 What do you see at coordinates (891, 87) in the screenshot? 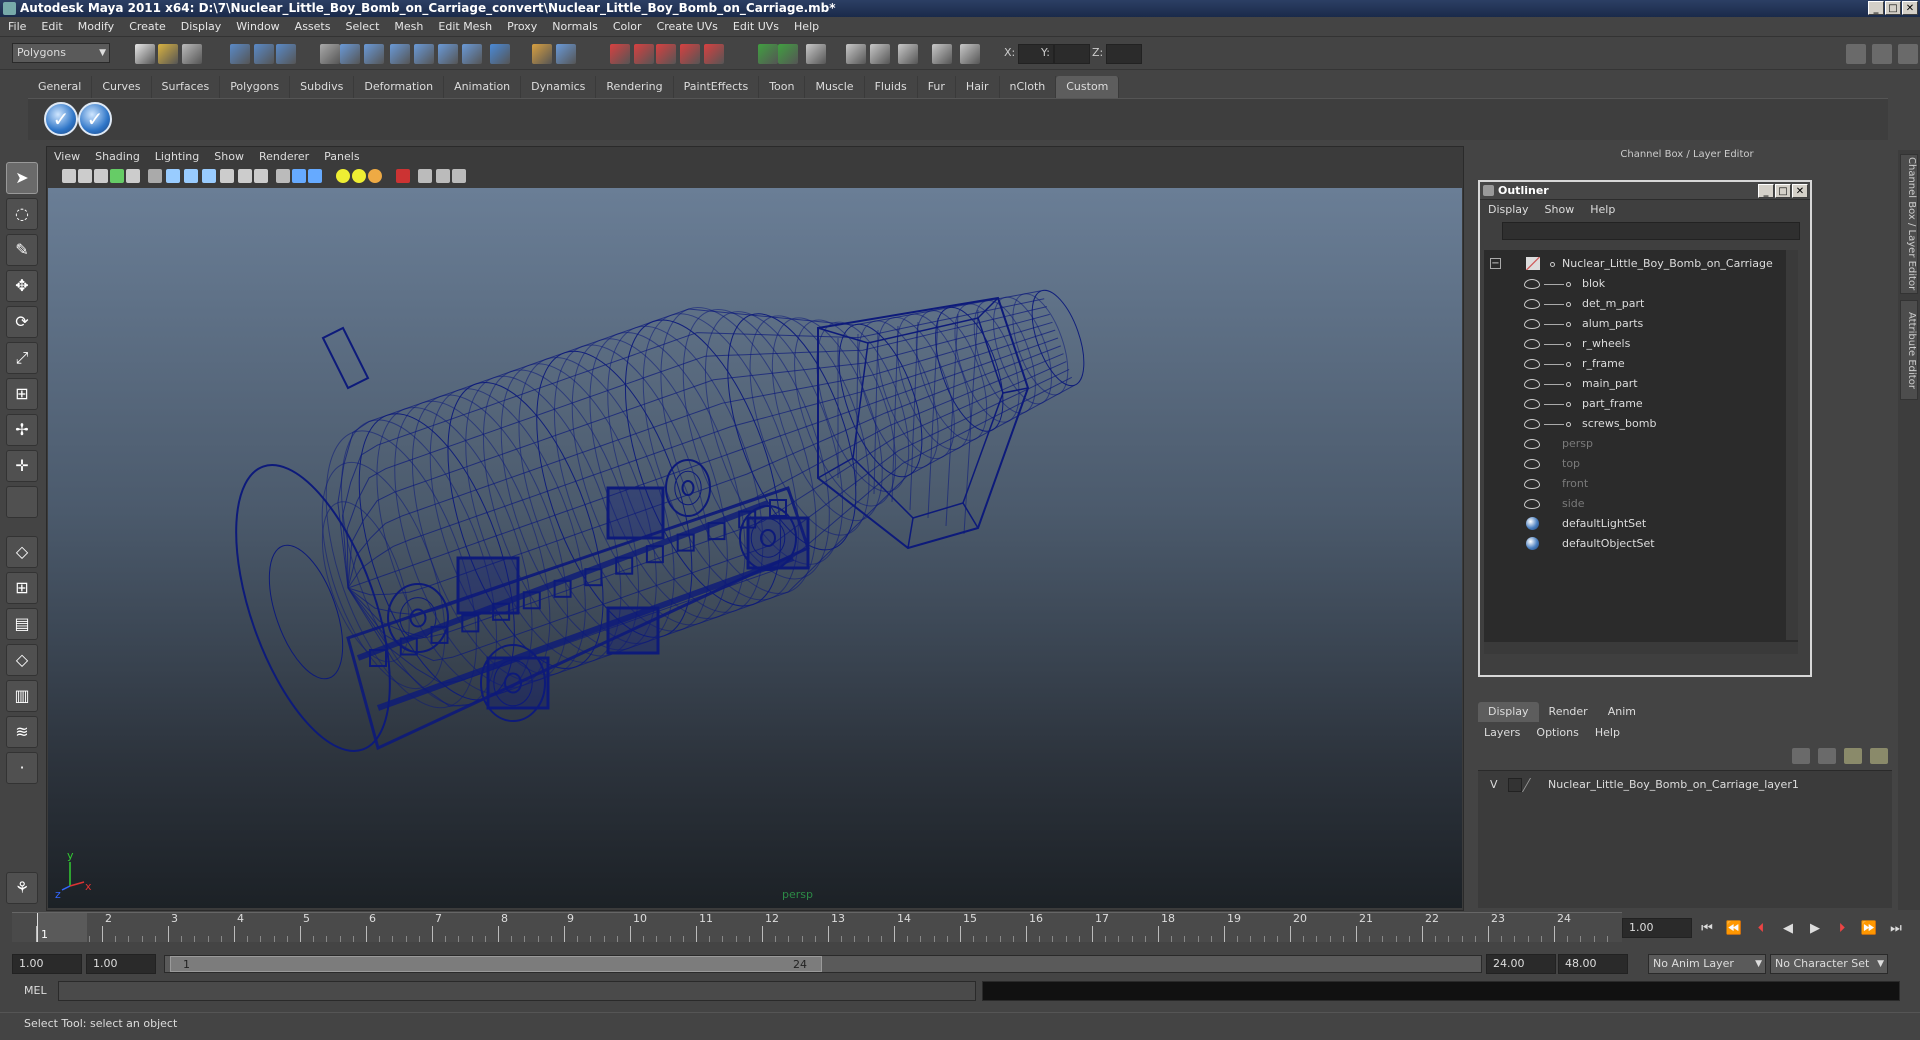
I see `shelf-tab-fluids: Fluids` at bounding box center [891, 87].